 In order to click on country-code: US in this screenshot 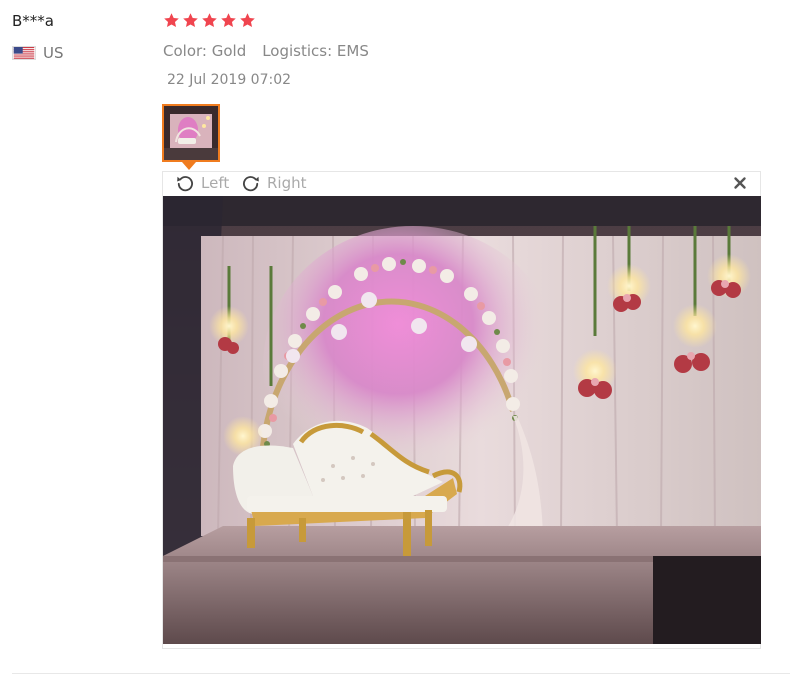, I will do `click(53, 53)`.